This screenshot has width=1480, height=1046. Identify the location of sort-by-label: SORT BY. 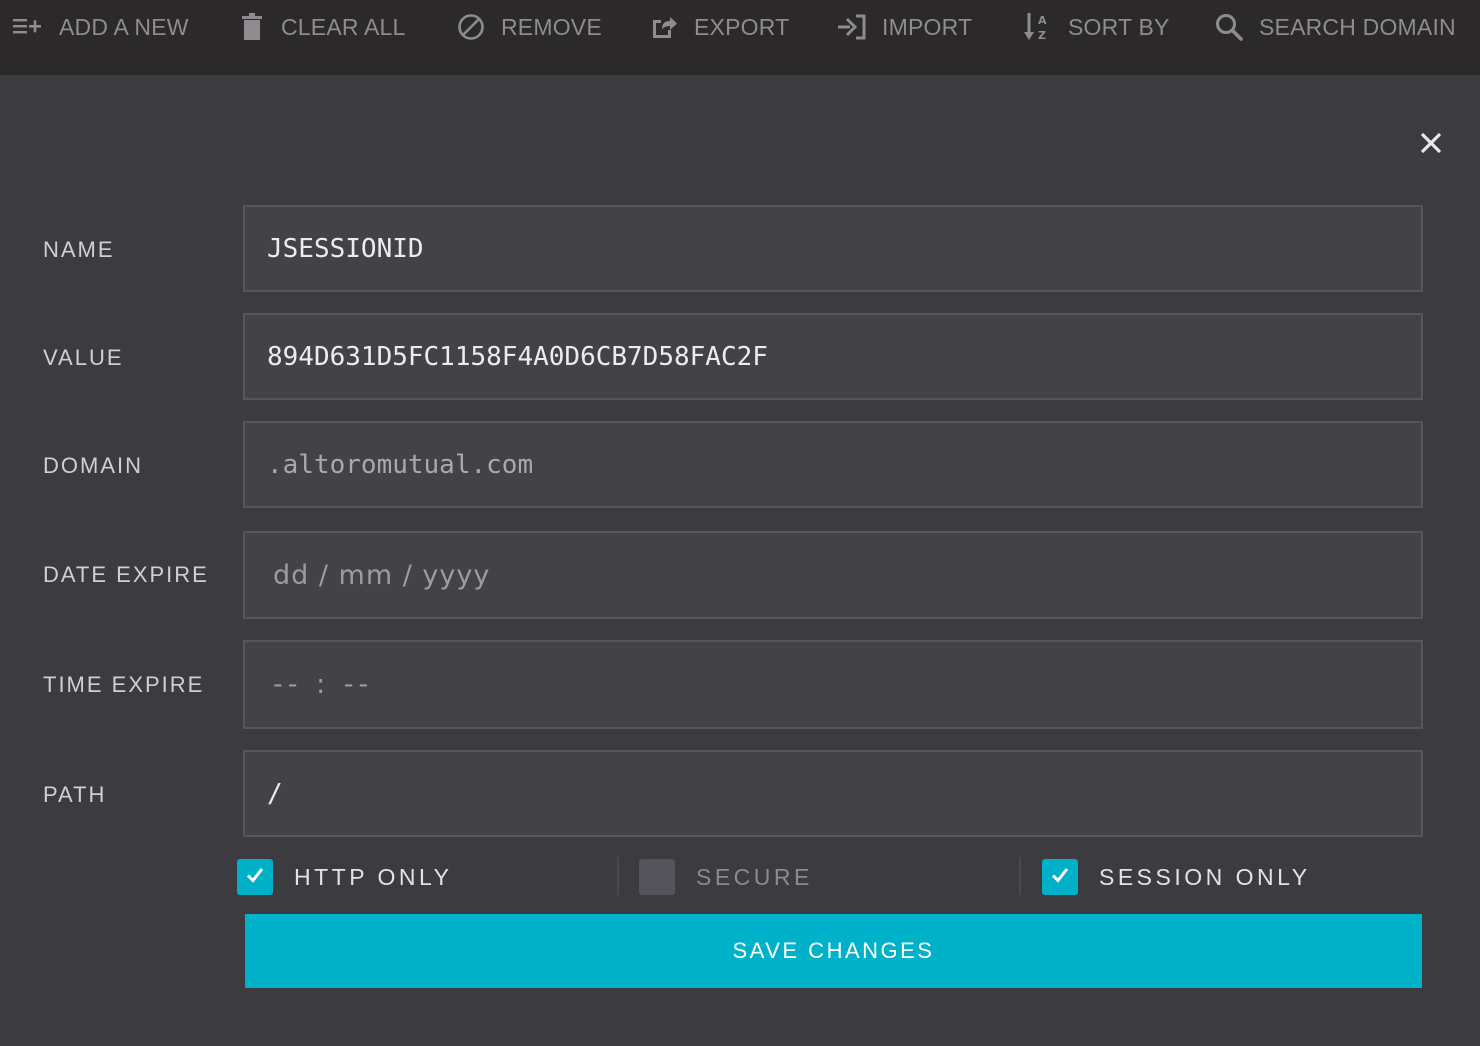
(1119, 26).